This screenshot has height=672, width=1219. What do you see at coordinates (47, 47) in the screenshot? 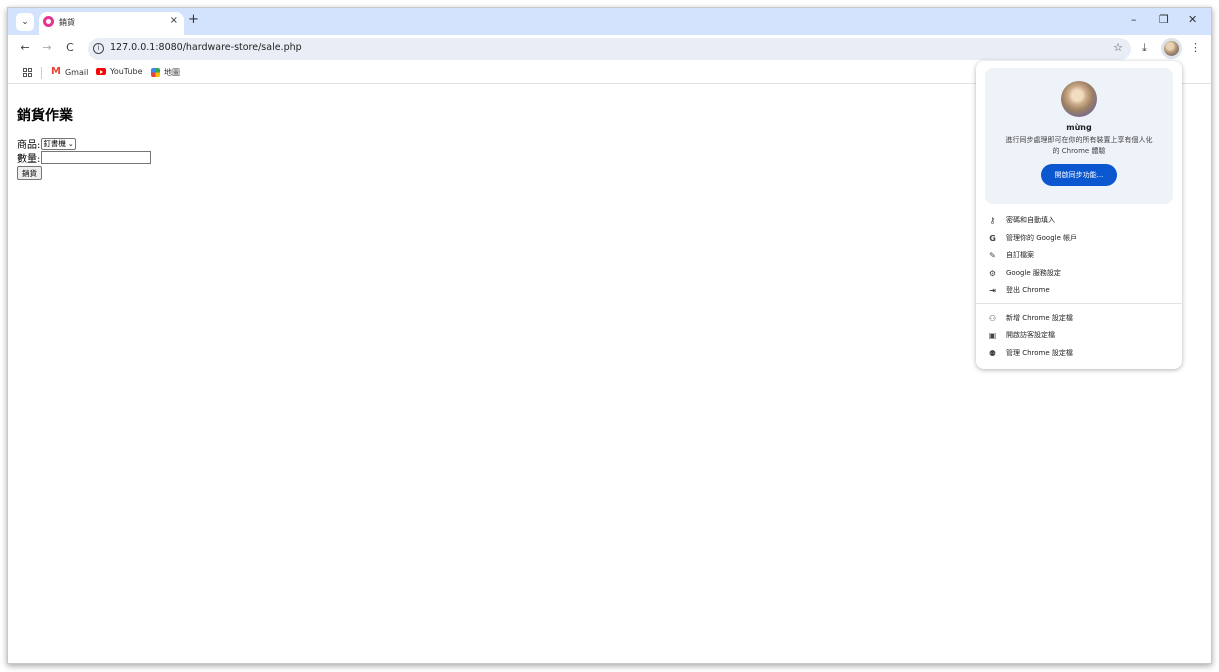
I see `forward-button: →` at bounding box center [47, 47].